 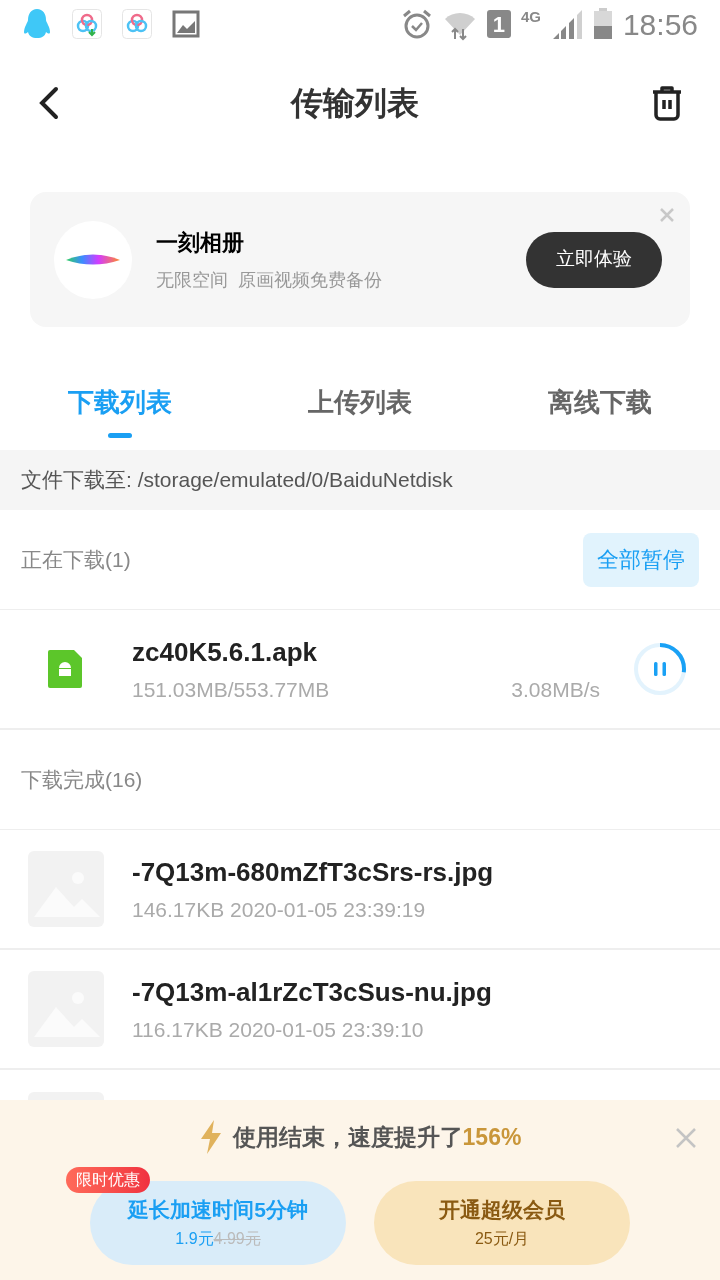 I want to click on section-heading: 下载完成(16), so click(x=82, y=779).